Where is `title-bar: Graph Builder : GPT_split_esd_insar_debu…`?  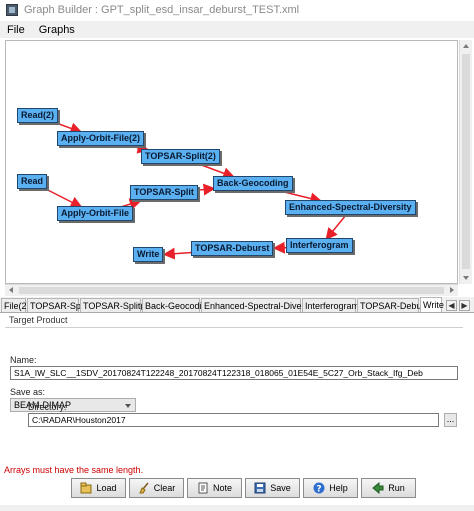
title-bar: Graph Builder : GPT_split_esd_insar_debu… is located at coordinates (237, 10).